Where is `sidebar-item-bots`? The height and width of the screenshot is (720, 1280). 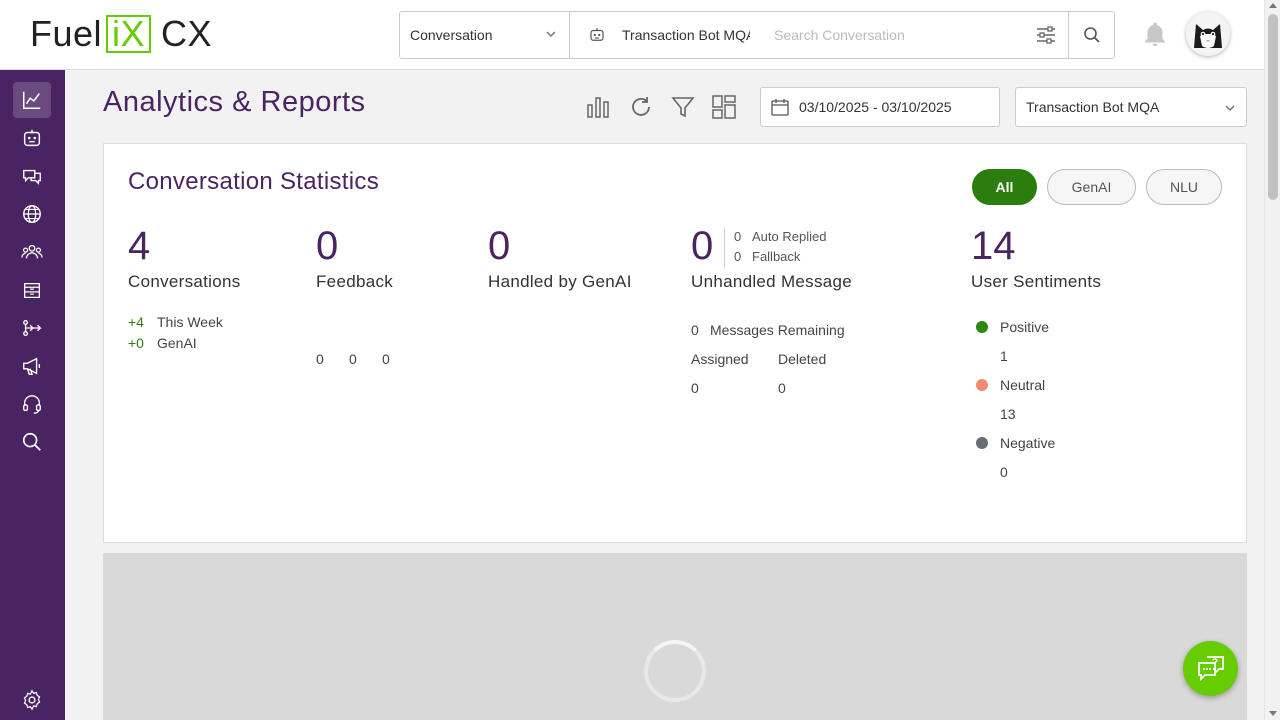
sidebar-item-bots is located at coordinates (32, 138).